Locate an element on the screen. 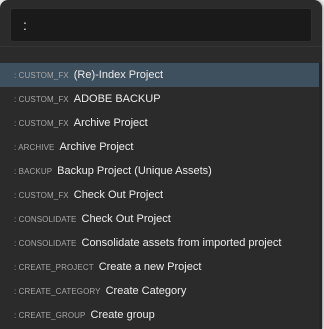 The height and width of the screenshot is (329, 324). command-category: : BACKUP is located at coordinates (33, 171).